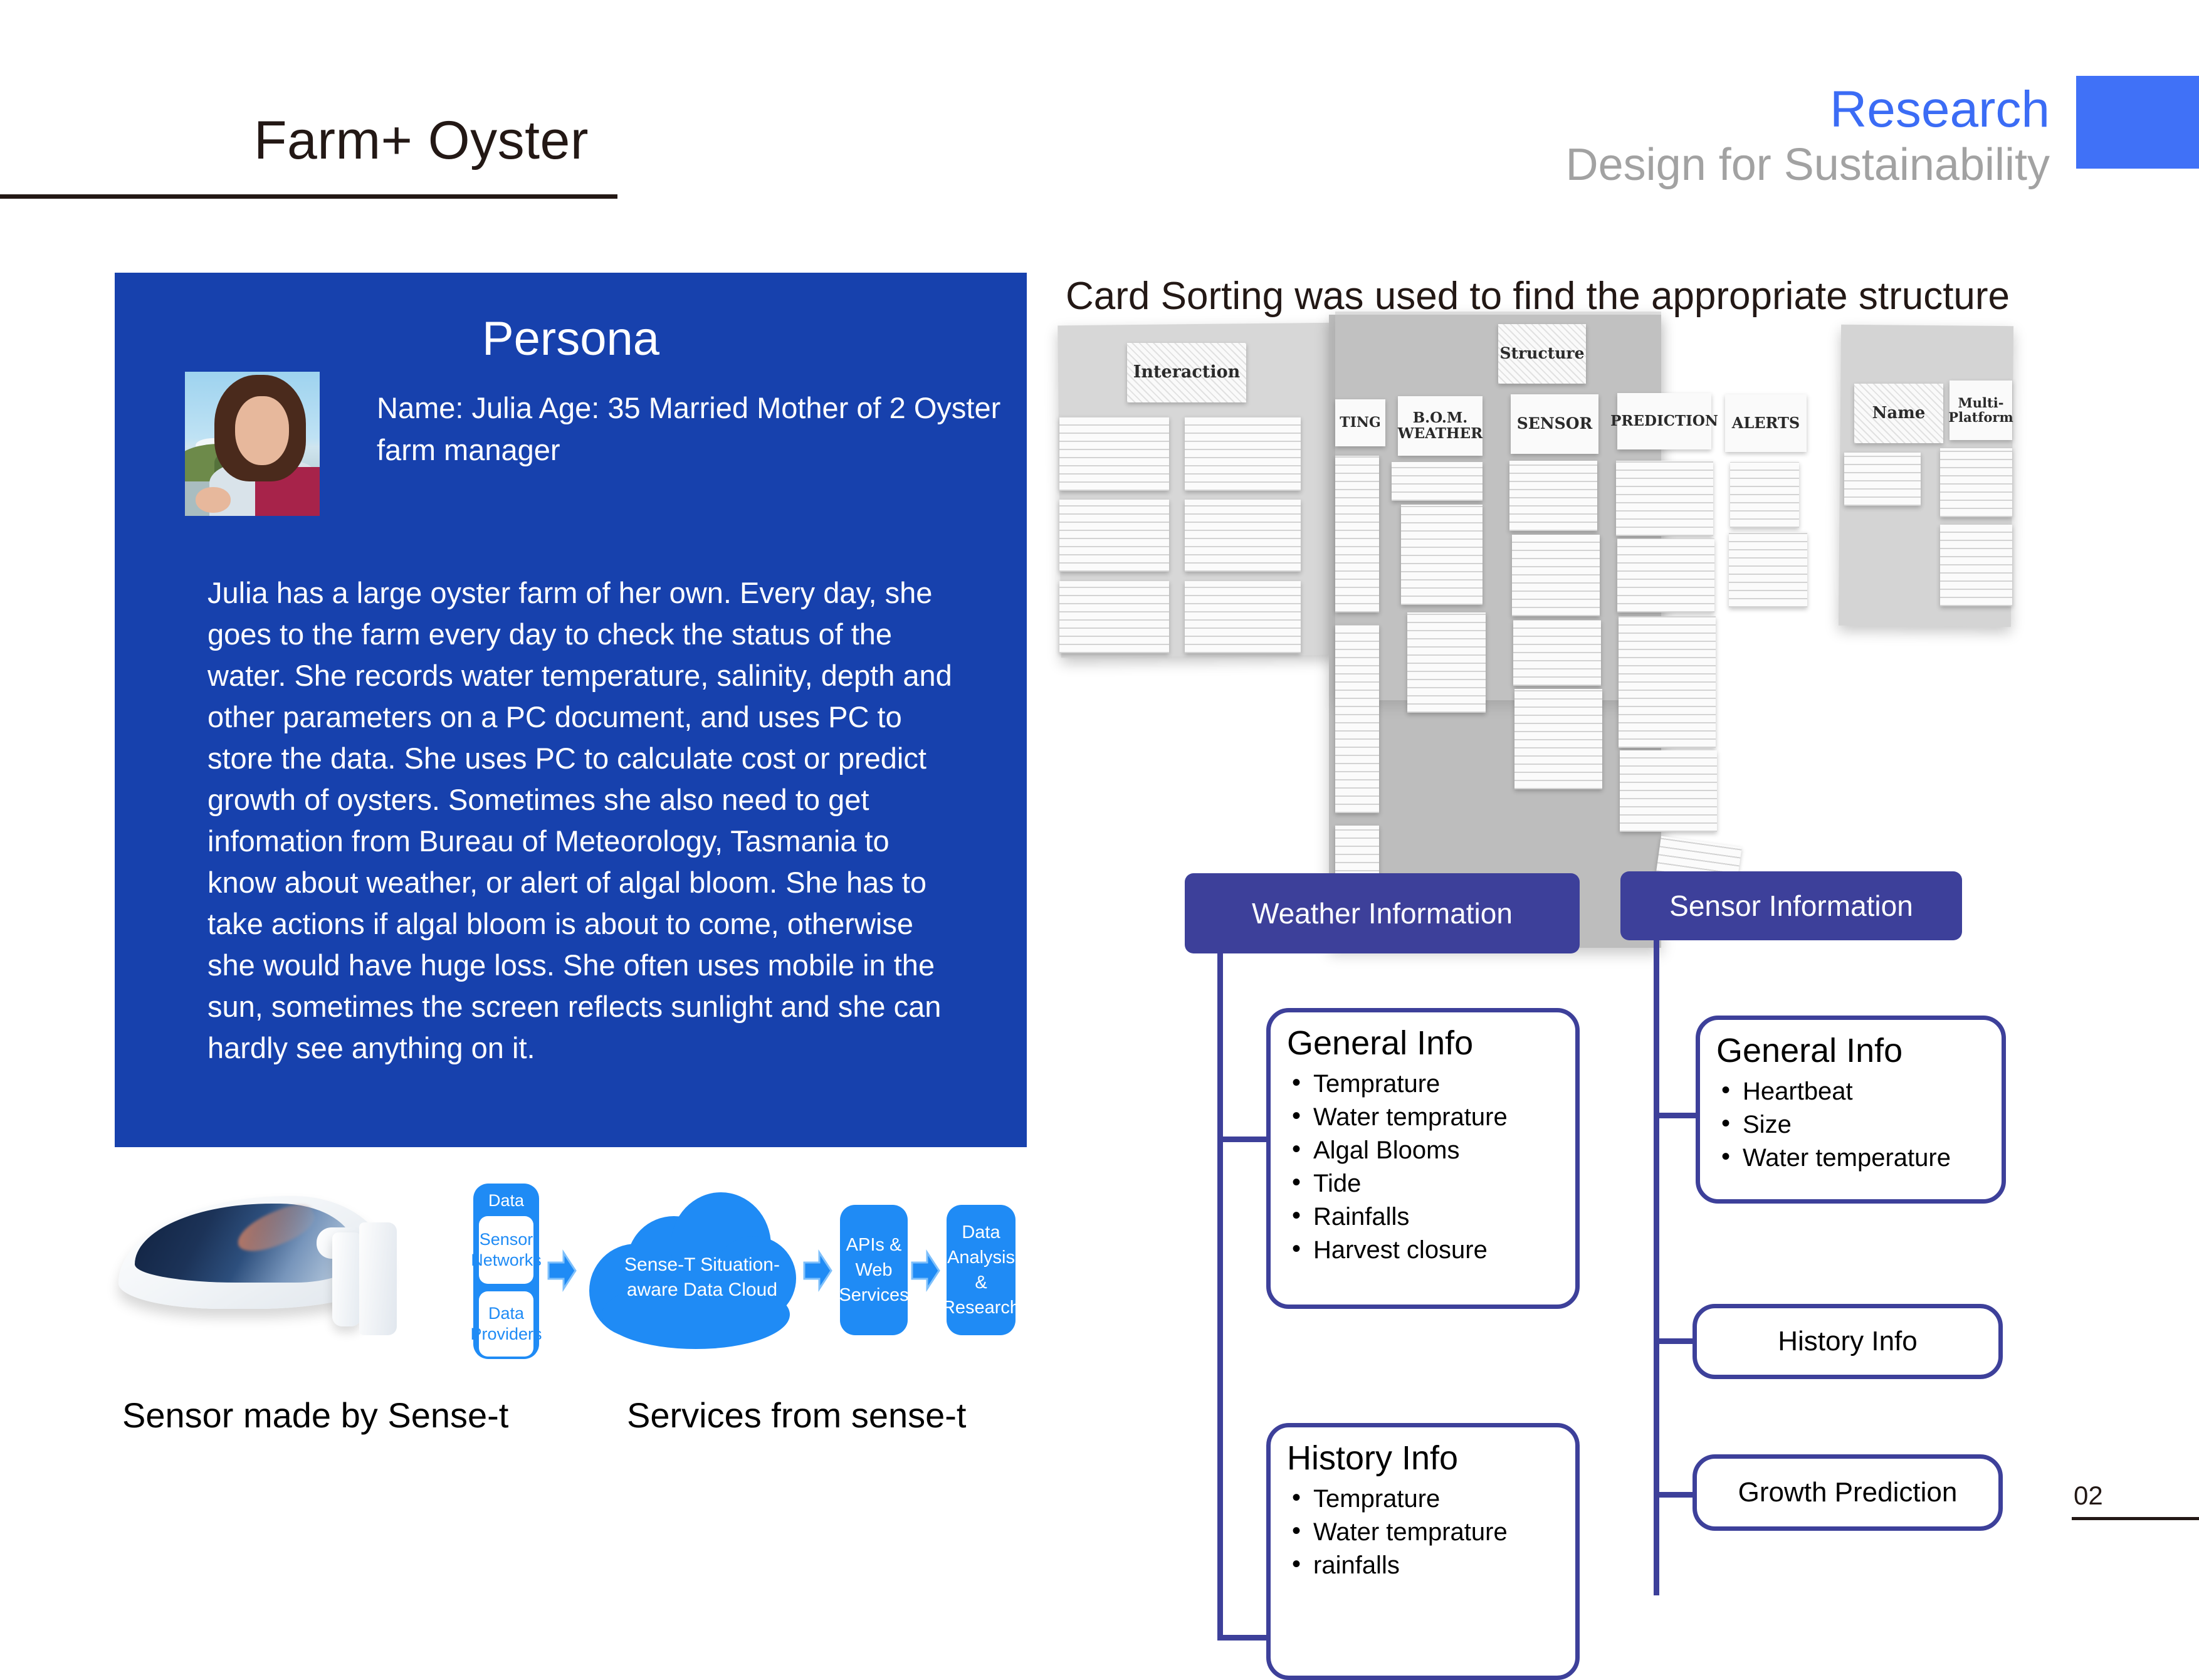 The width and height of the screenshot is (2199, 1680). What do you see at coordinates (1677, 1116) in the screenshot?
I see `connector-sensor-general` at bounding box center [1677, 1116].